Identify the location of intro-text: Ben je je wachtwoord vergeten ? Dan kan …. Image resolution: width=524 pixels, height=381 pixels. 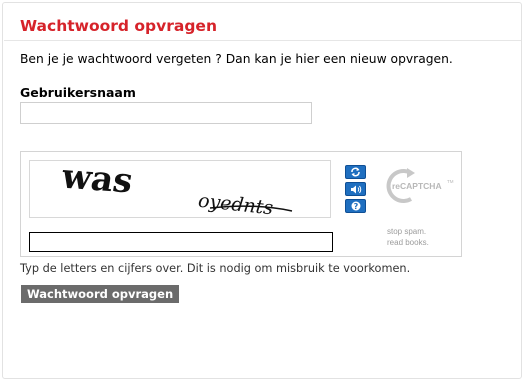
(236, 59).